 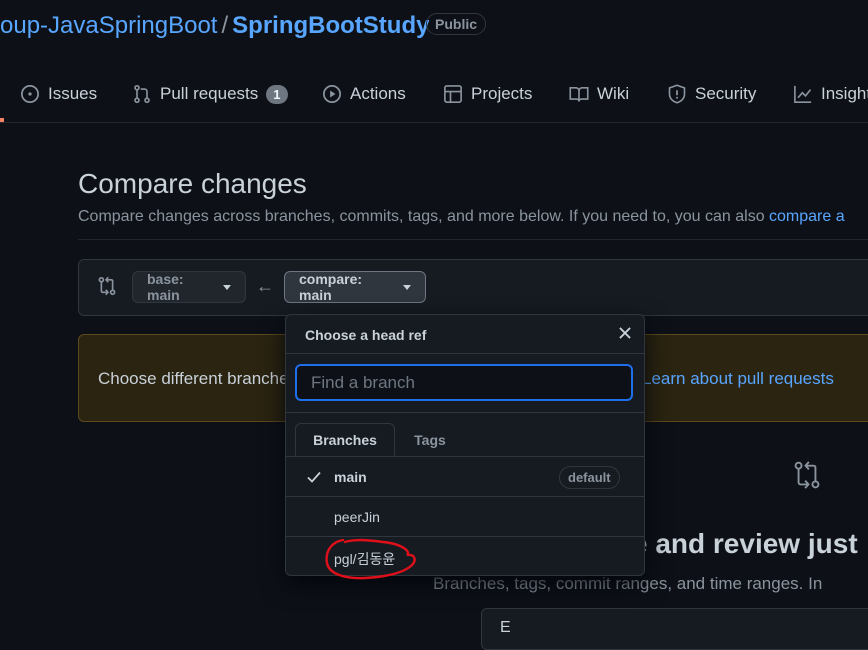 What do you see at coordinates (807, 216) in the screenshot?
I see `compare-across-forks-link: compare a` at bounding box center [807, 216].